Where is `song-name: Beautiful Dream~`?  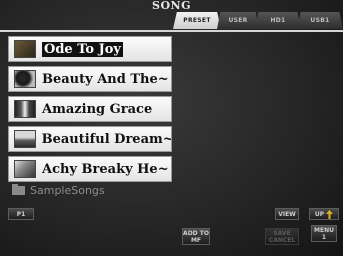 song-name: Beautiful Dream~ is located at coordinates (106, 139).